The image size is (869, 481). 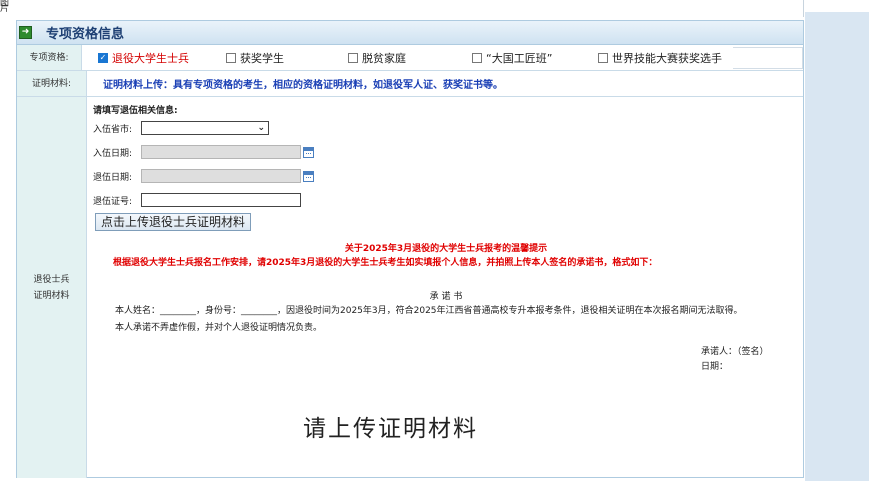 I want to click on chevron-down-icon: ⌄, so click(x=261, y=128).